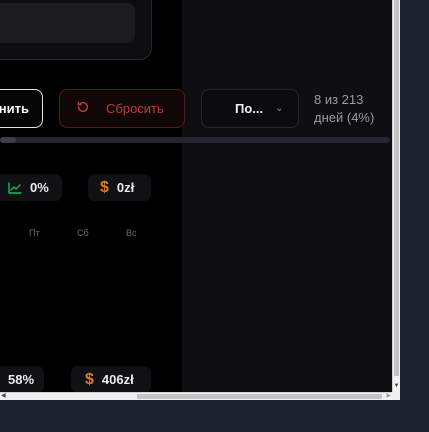  I want to click on money-stat: $ 0zł, so click(119, 187).